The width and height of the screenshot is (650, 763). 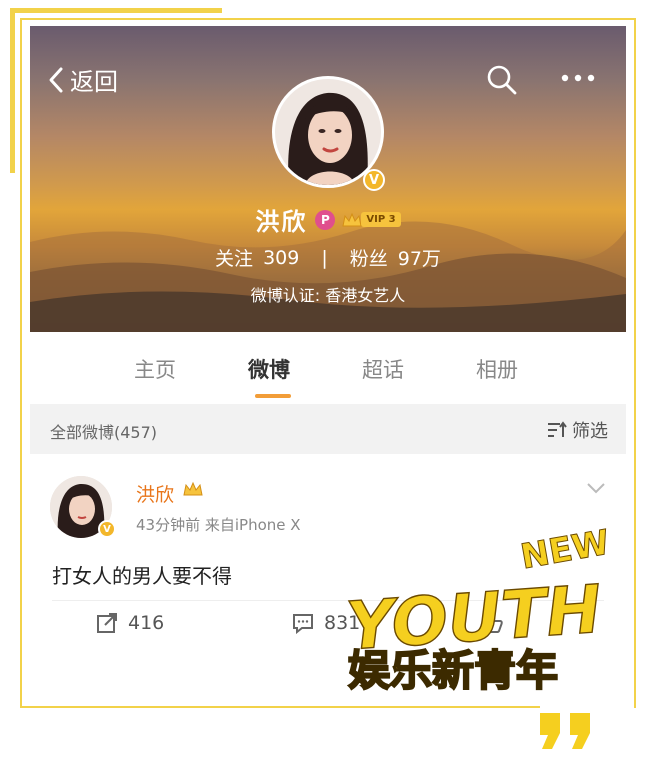 What do you see at coordinates (596, 488) in the screenshot?
I see `chevron-down-icon` at bounding box center [596, 488].